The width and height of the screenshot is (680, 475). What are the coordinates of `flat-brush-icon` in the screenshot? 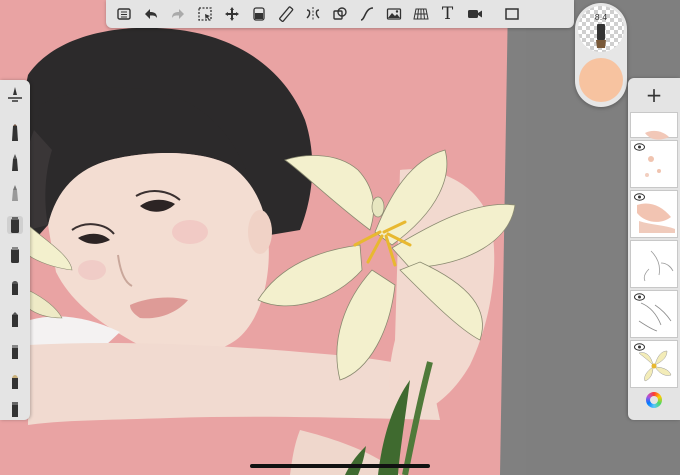 It's located at (15, 319).